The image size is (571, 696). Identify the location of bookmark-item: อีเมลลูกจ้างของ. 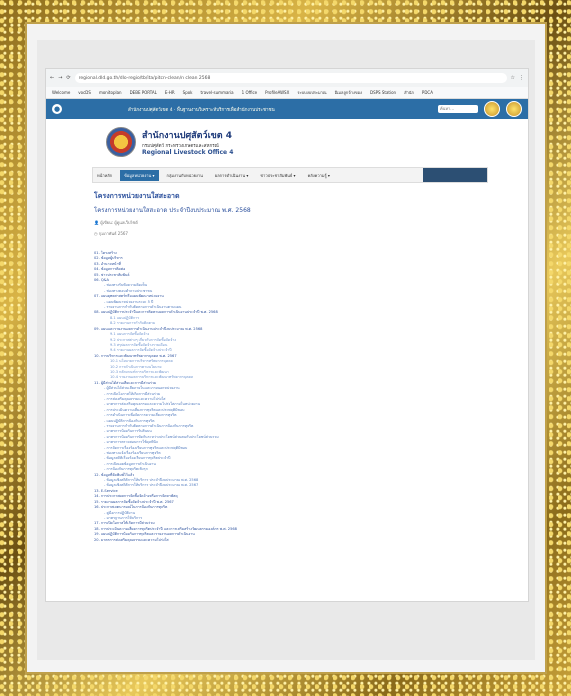
(348, 92).